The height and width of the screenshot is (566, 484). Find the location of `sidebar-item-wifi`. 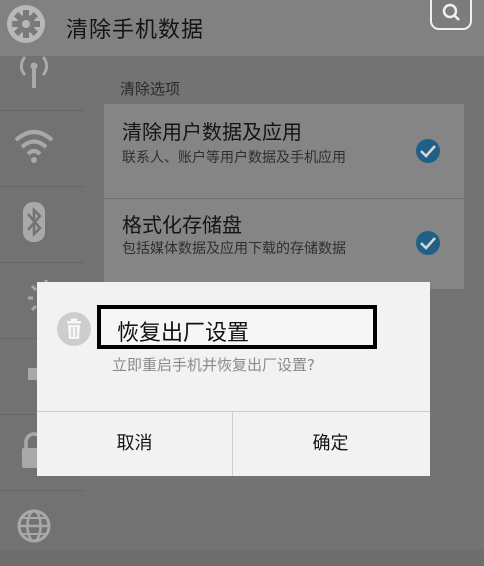

sidebar-item-wifi is located at coordinates (42, 148).